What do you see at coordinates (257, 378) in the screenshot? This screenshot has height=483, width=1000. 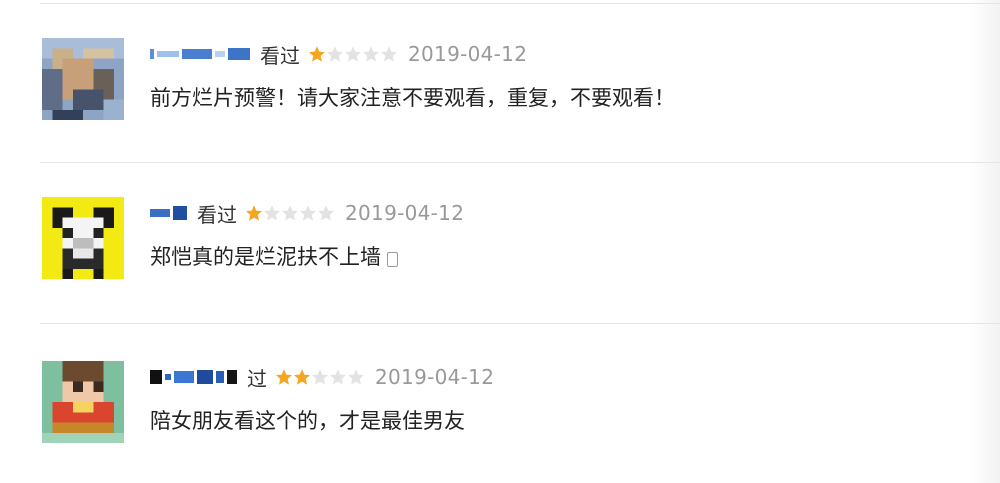 I see `watch-status: 过` at bounding box center [257, 378].